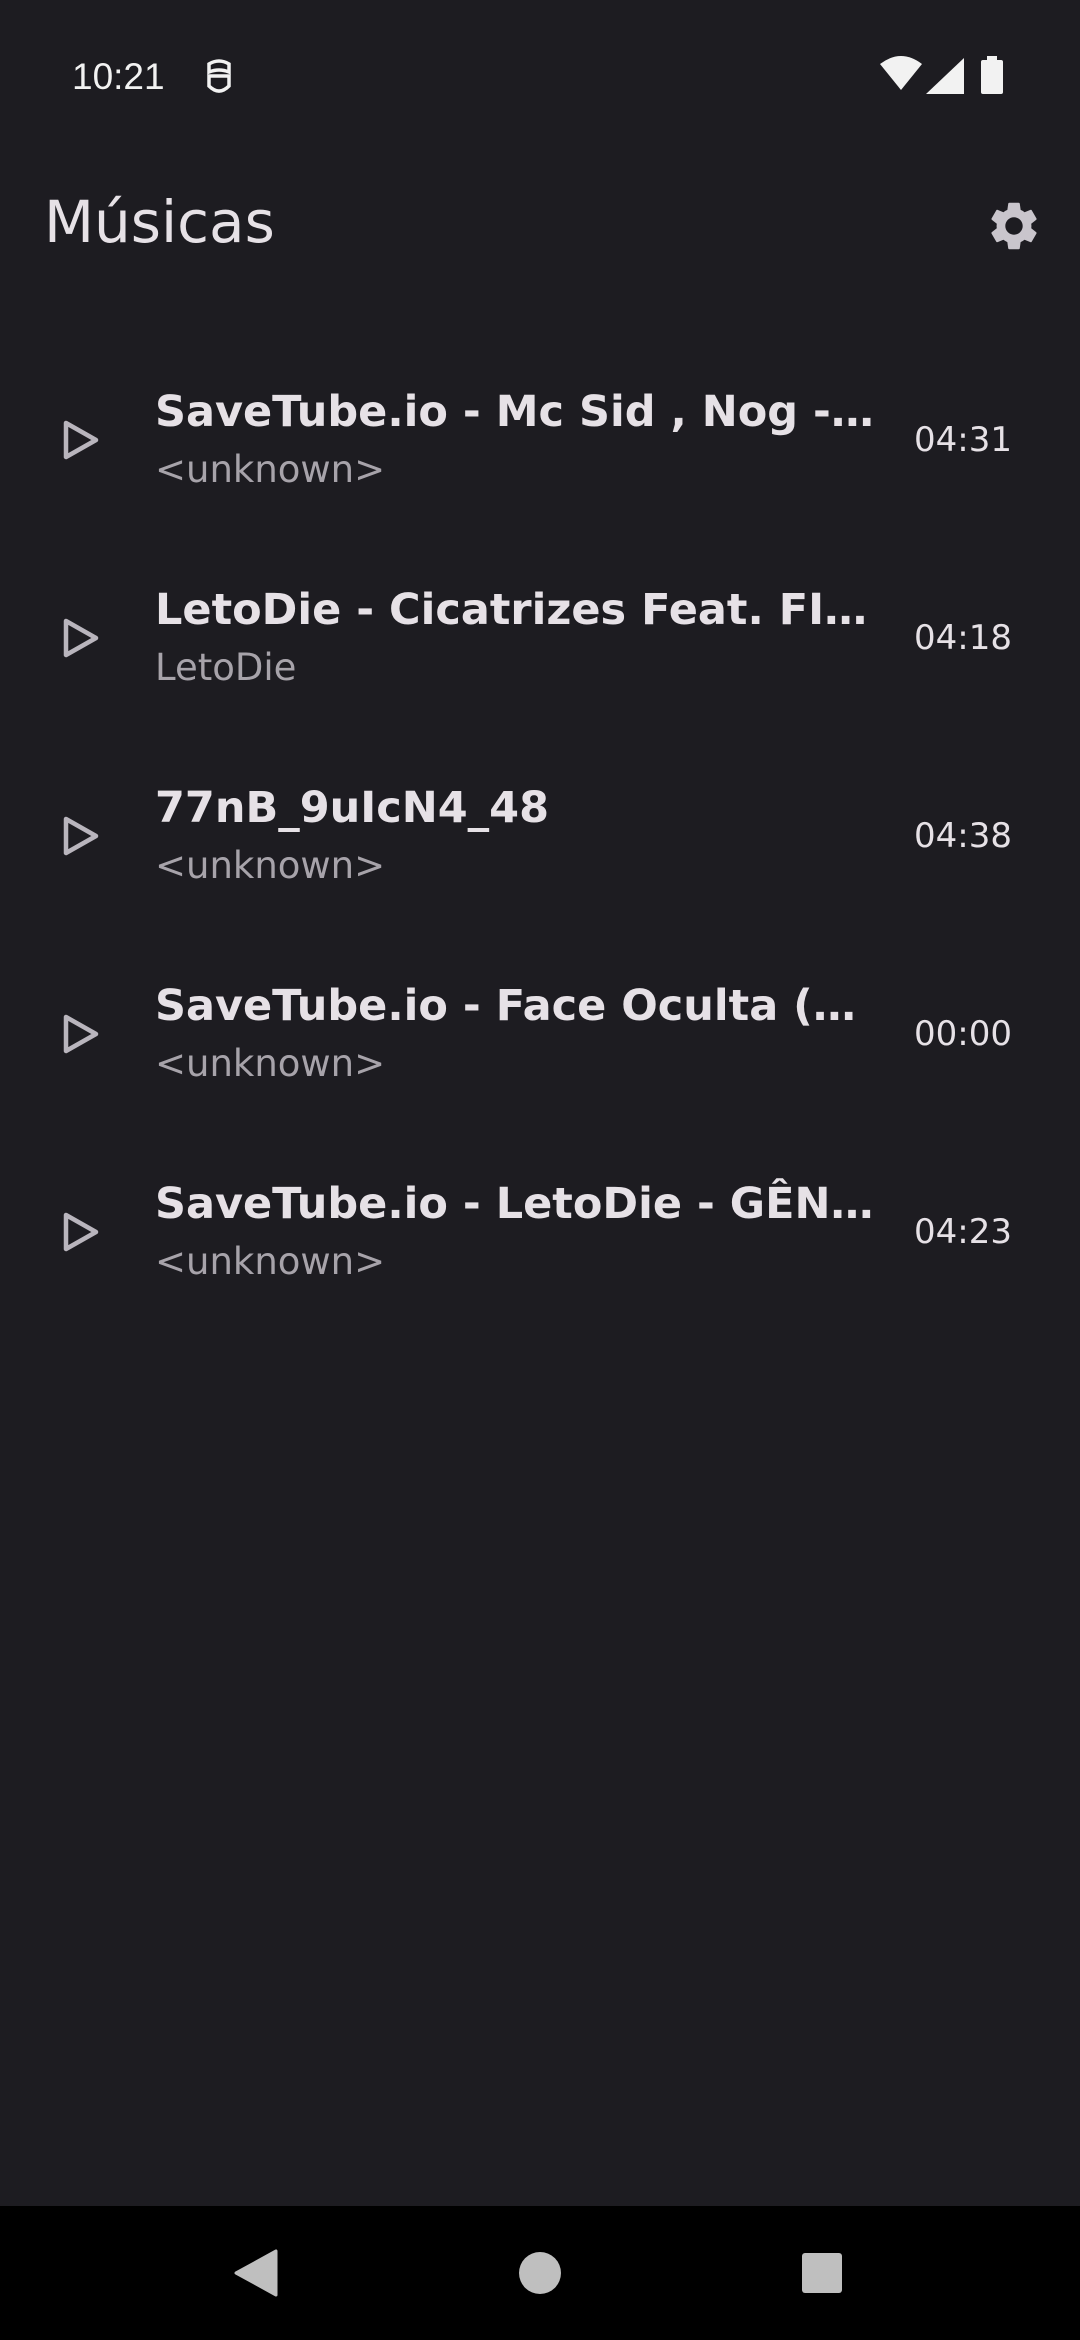 The image size is (1080, 2340). Describe the element at coordinates (540, 75) in the screenshot. I see `status-bar: 10:21` at that location.